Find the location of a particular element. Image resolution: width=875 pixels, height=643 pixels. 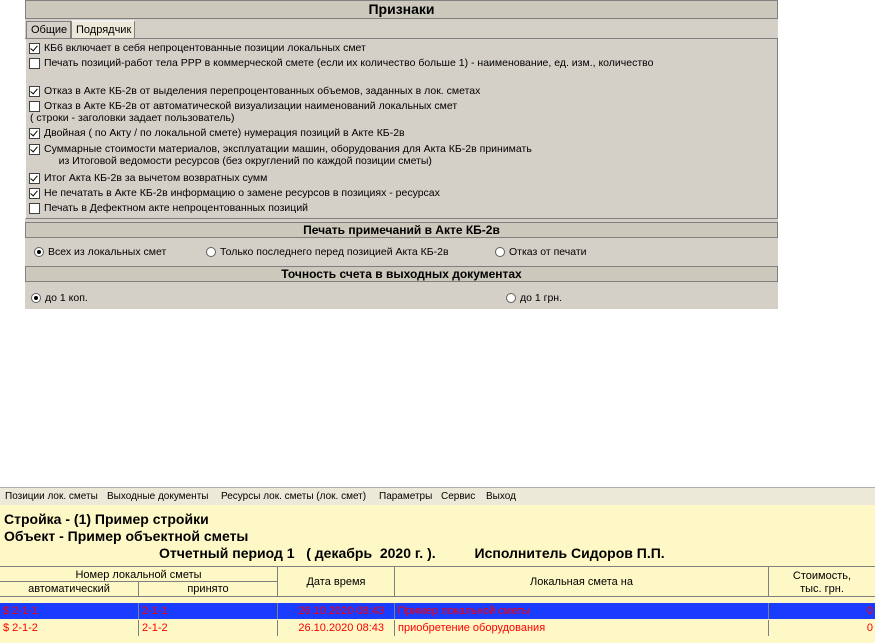

col-group-number: Номер локальной сметы is located at coordinates (139, 574).